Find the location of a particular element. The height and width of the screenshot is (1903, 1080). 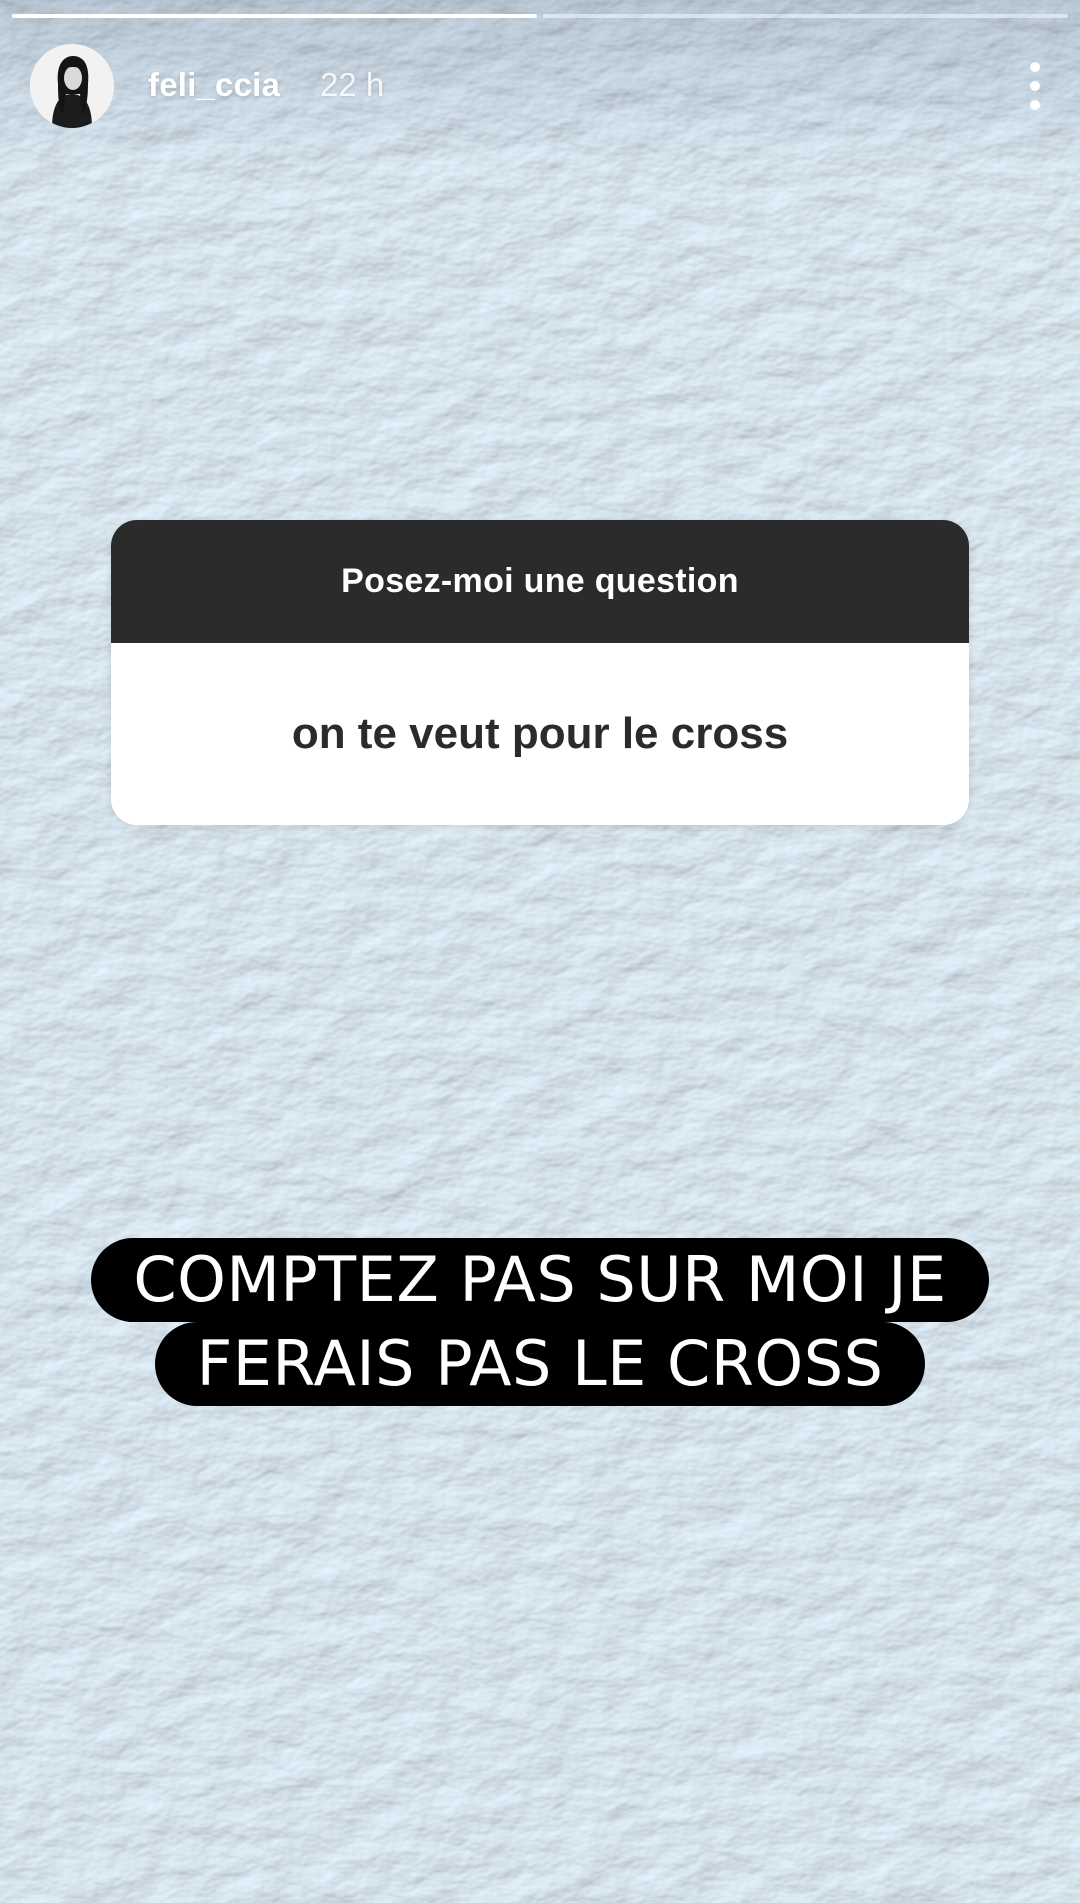

profile-photo-icon is located at coordinates (72, 86).